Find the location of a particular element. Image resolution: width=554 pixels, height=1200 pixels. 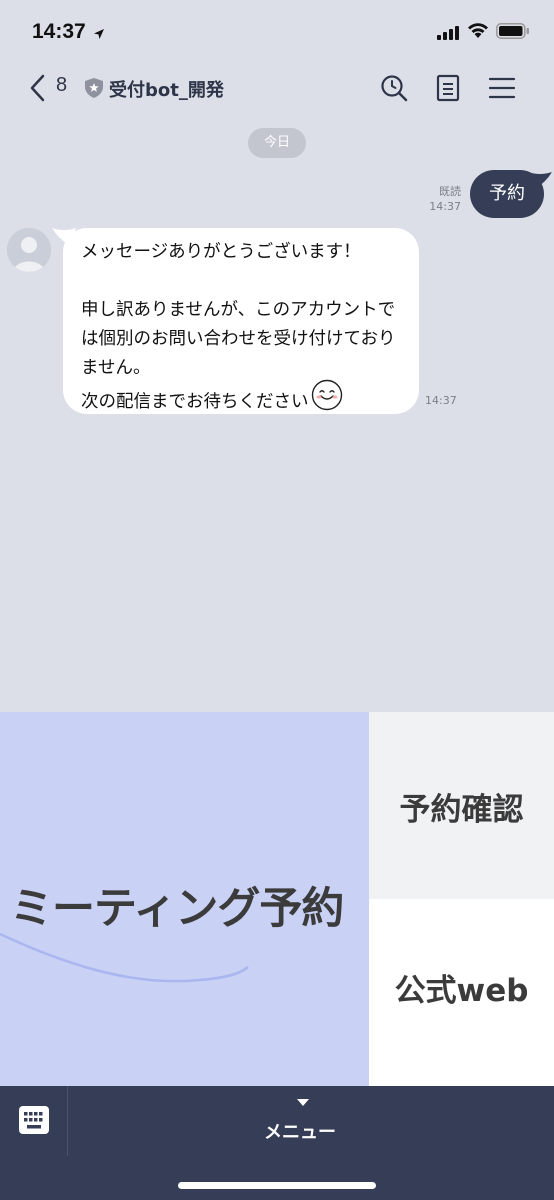

keyboard-icon is located at coordinates (34, 1122).